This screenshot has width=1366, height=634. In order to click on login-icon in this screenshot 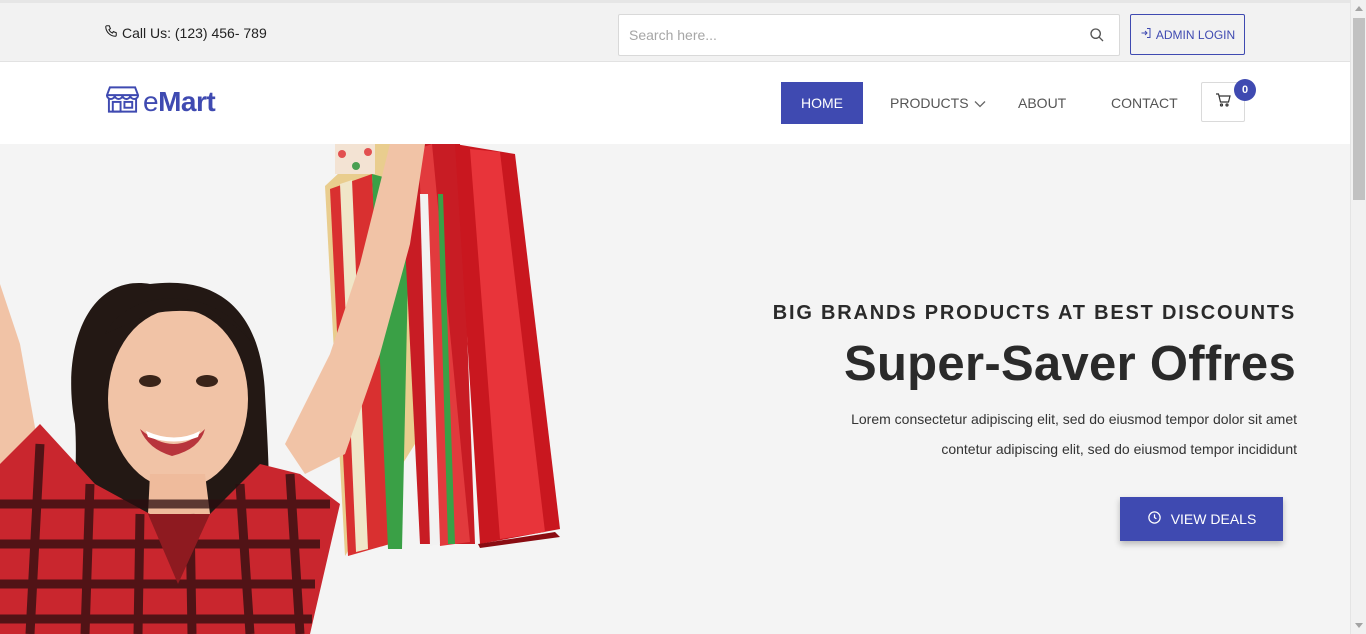, I will do `click(1146, 34)`.